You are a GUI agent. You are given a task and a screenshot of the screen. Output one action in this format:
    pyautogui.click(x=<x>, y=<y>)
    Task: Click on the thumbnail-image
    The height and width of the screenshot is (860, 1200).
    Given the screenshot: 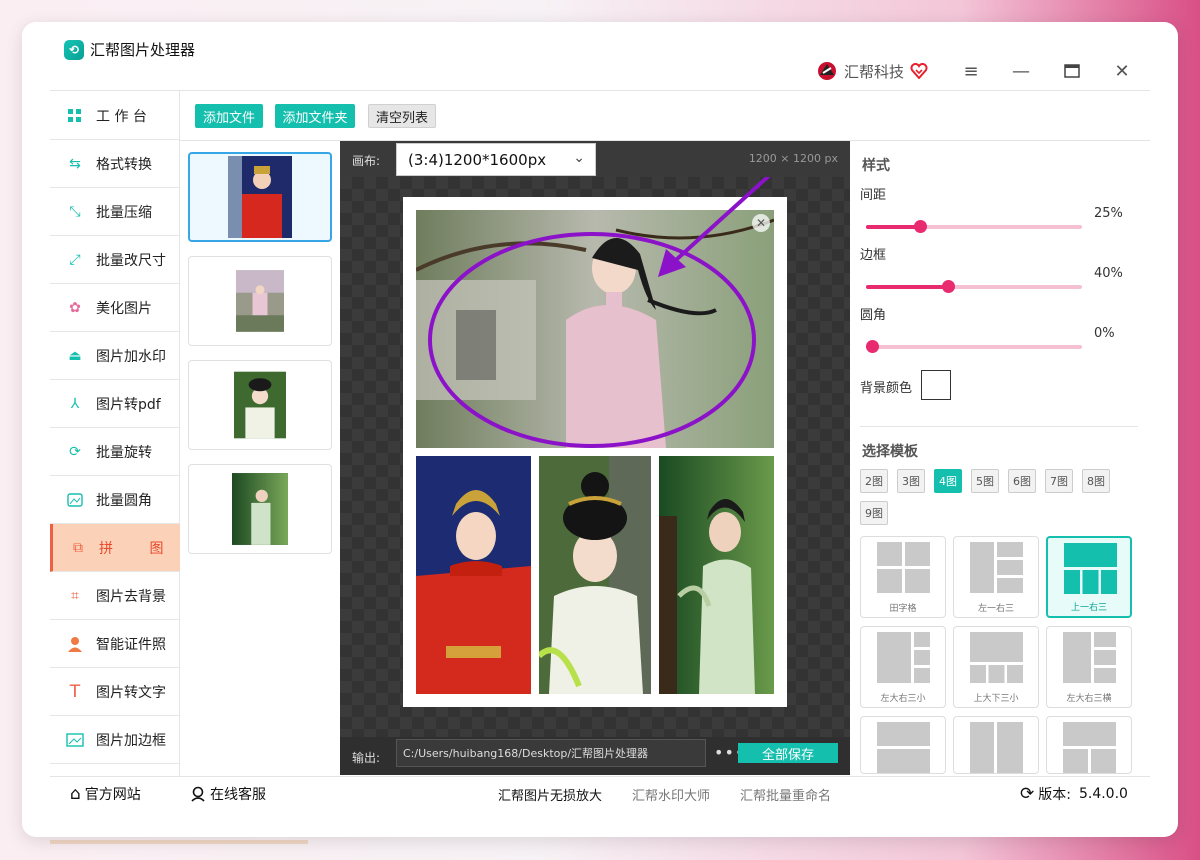 What is the action you would take?
    pyautogui.click(x=260, y=197)
    